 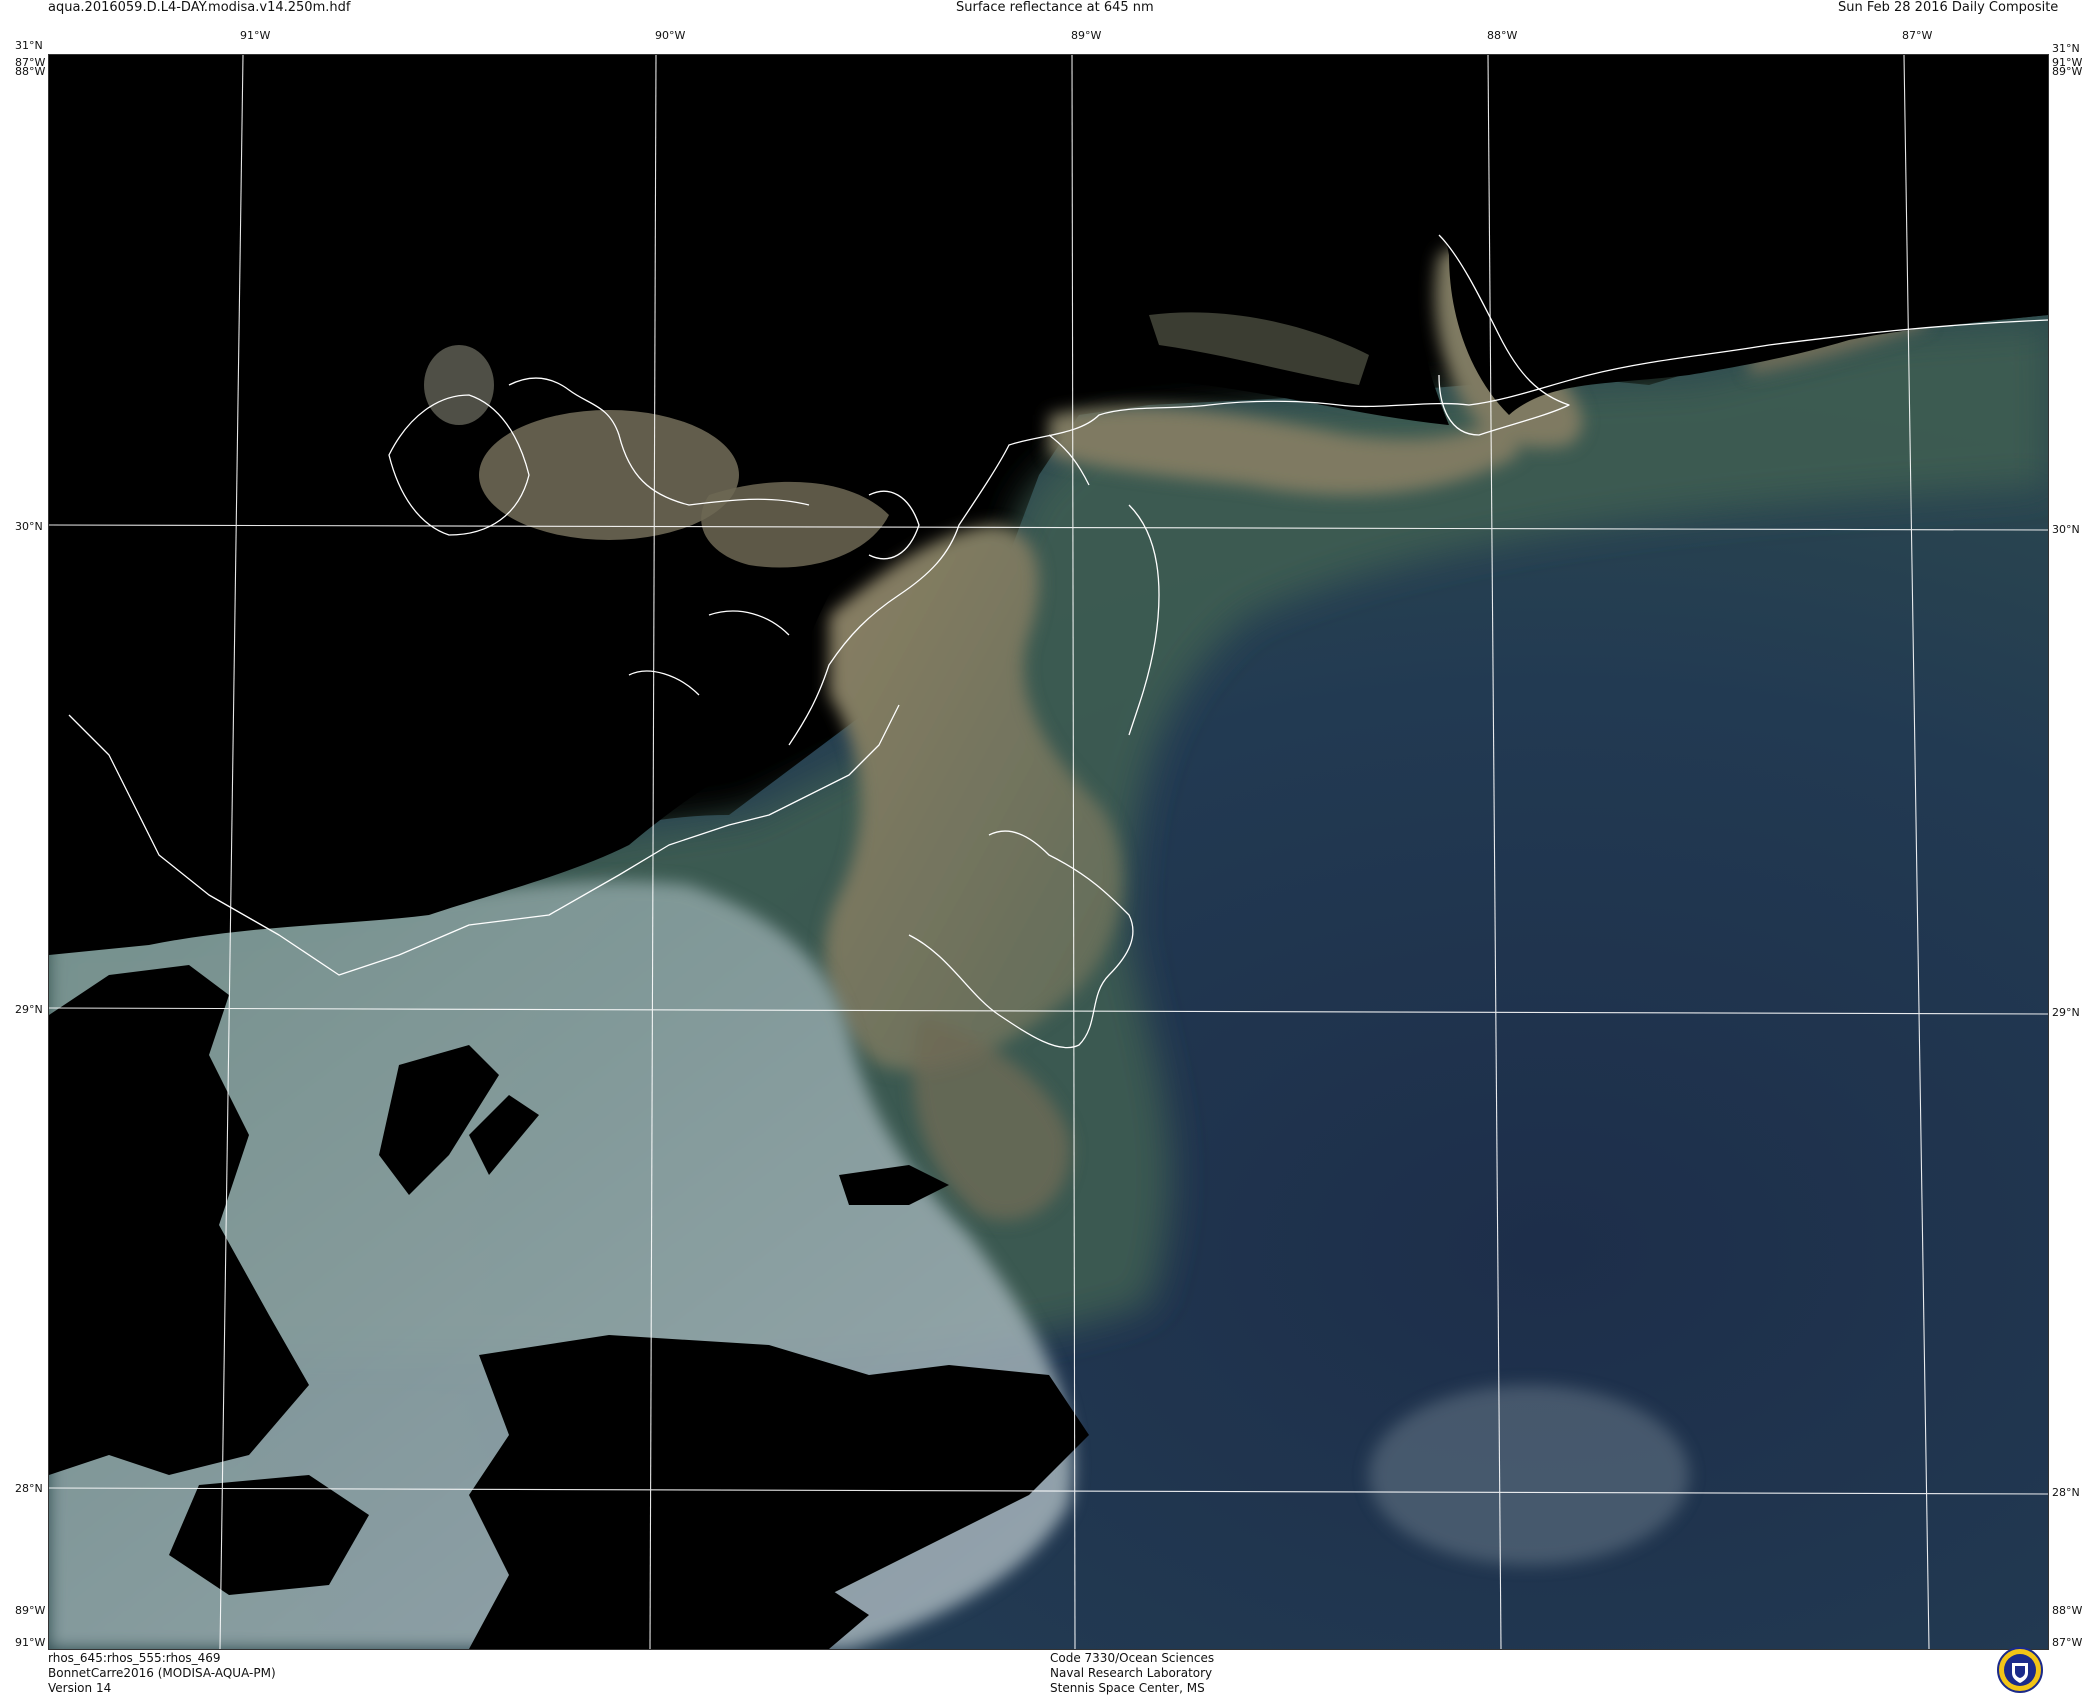 What do you see at coordinates (2020, 1670) in the screenshot?
I see `nrl-logo` at bounding box center [2020, 1670].